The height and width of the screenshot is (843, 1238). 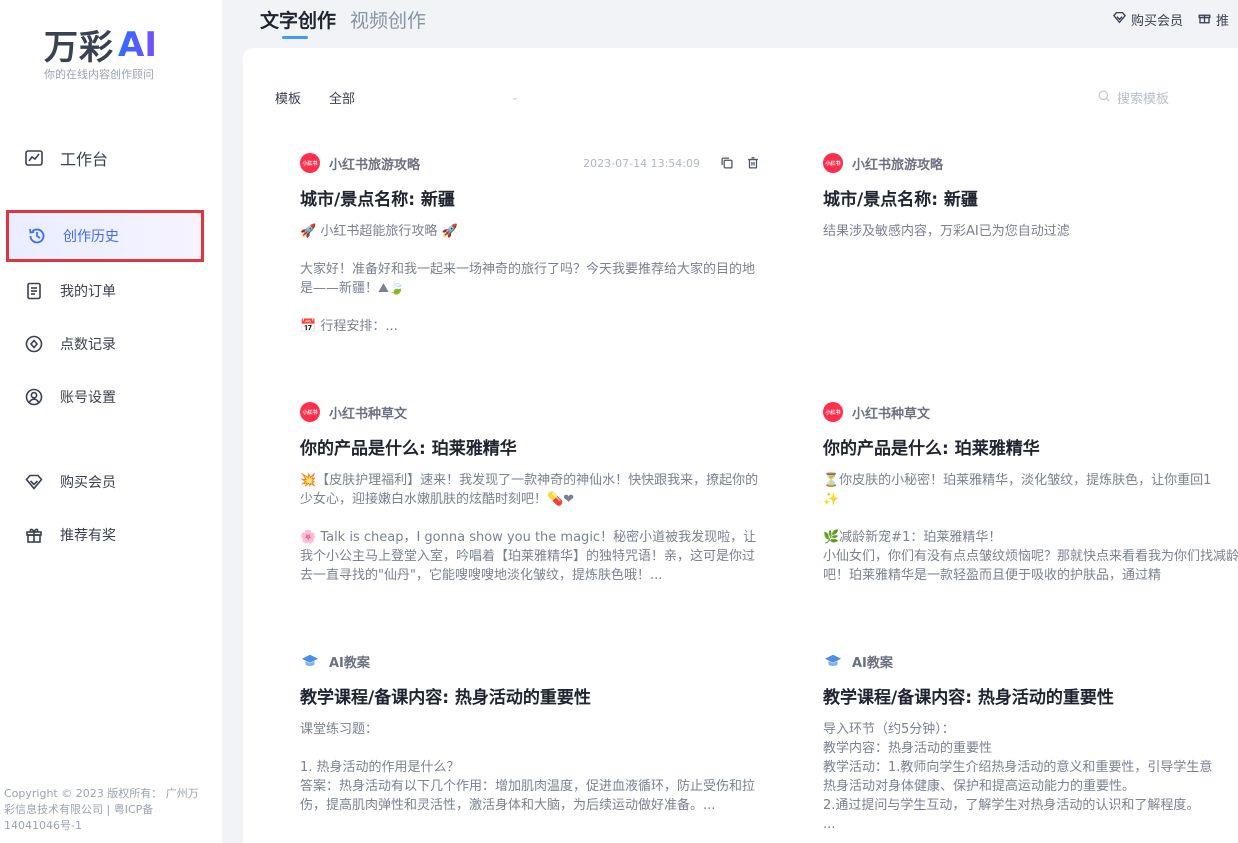 I want to click on history-icon, so click(x=37, y=236).